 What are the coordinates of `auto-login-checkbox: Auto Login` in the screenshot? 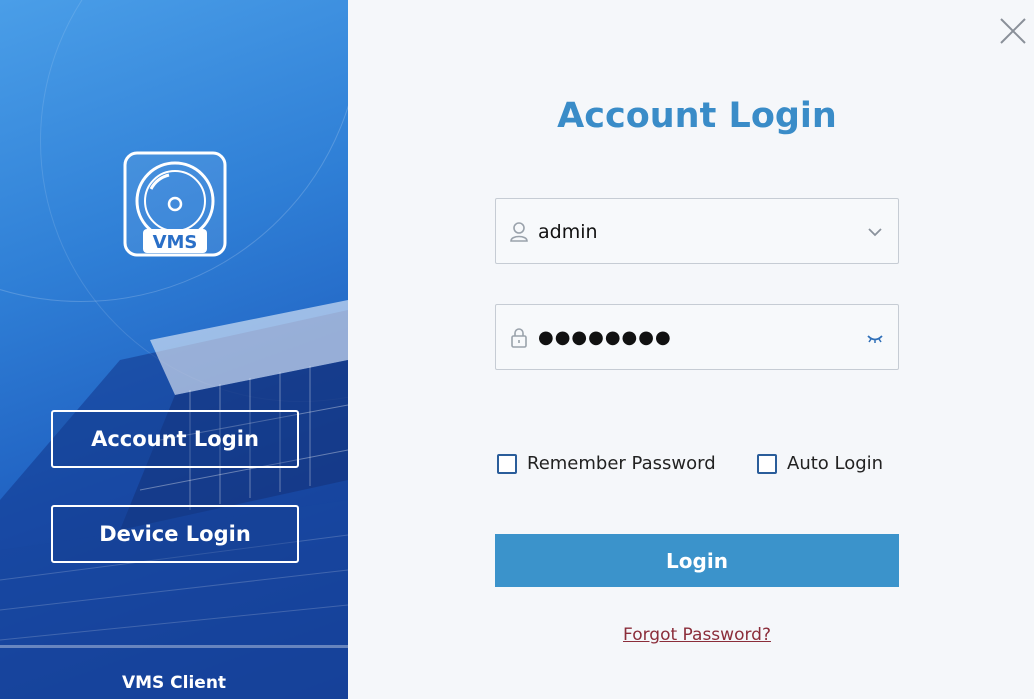 It's located at (820, 463).